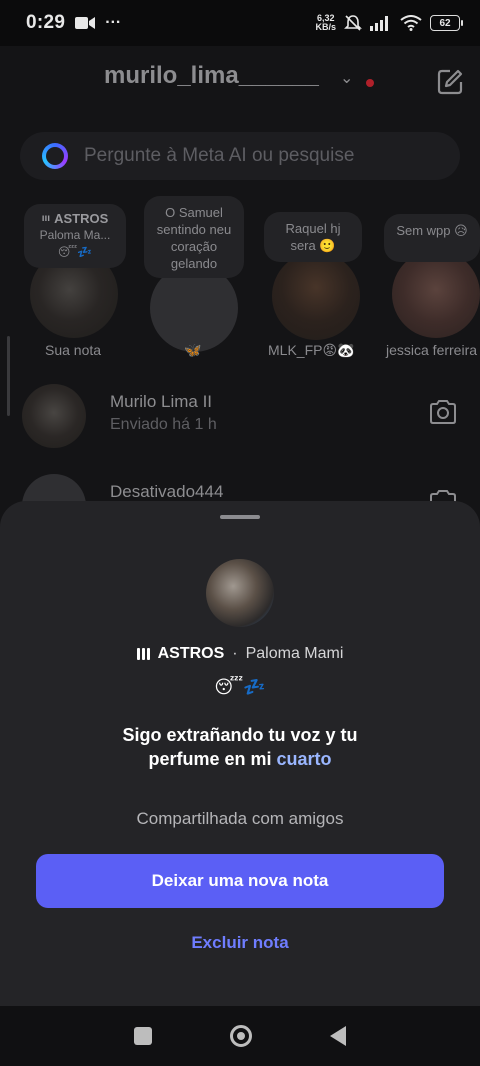 This screenshot has height=1066, width=480. I want to click on note-label: jessica ferreira, so click(432, 350).